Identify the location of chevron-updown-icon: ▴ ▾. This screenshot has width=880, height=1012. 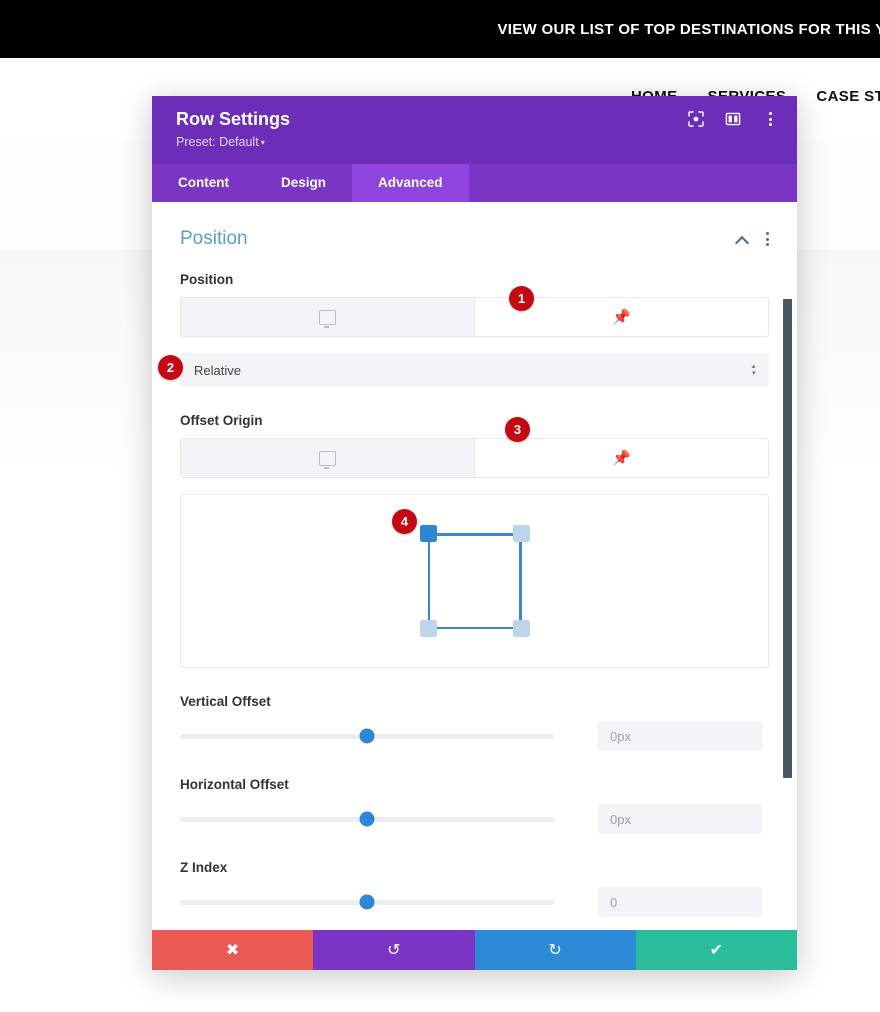
(753, 369).